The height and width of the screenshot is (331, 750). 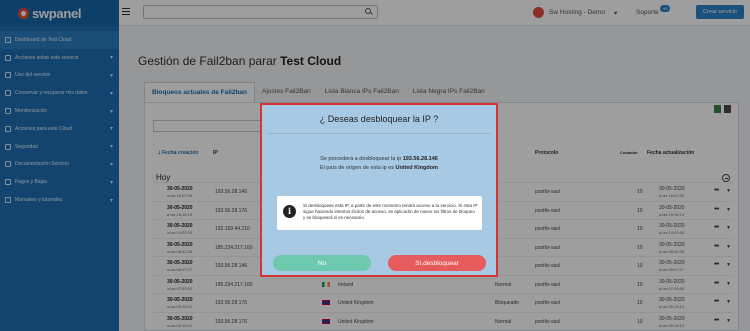 I want to click on modal-ip-prefix: Se procederá a desbloquear la ip, so click(x=361, y=159).